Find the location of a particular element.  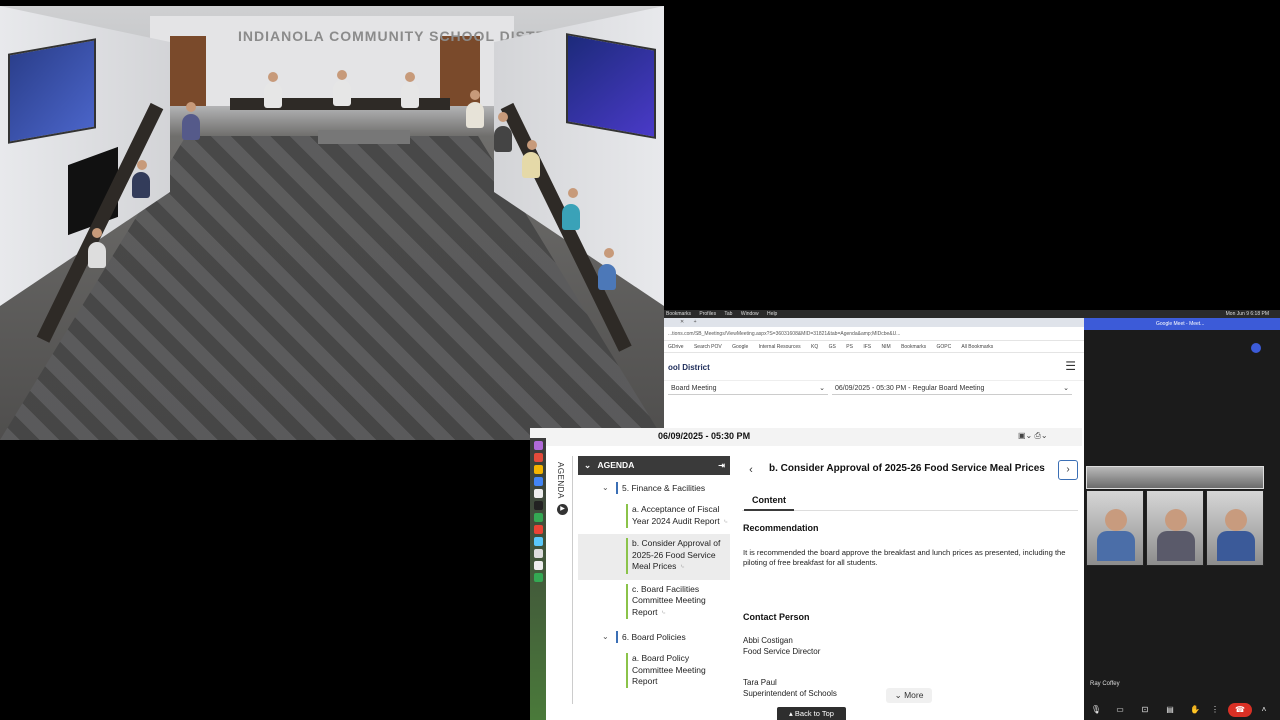

bookmark: GOPC is located at coordinates (943, 347).